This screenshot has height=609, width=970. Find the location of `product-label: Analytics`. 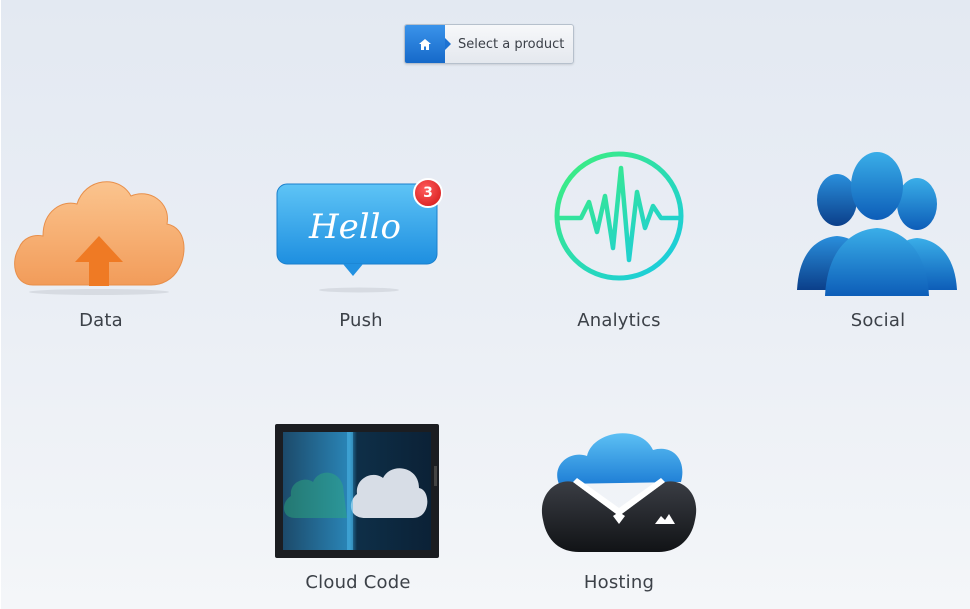

product-label: Analytics is located at coordinates (619, 320).